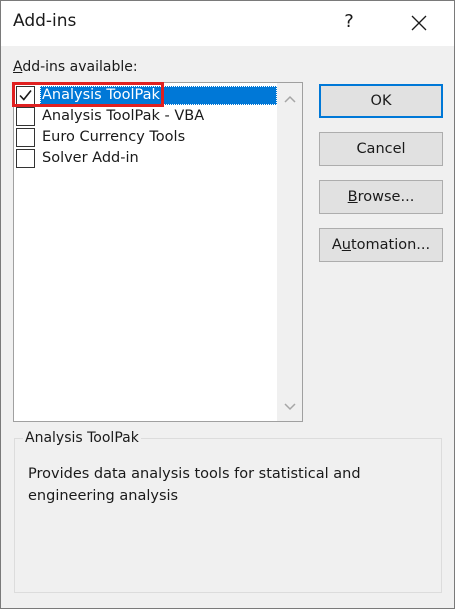 This screenshot has width=455, height=609. What do you see at coordinates (145, 158) in the screenshot?
I see `list-item-solver-add-in: Solver Add-in` at bounding box center [145, 158].